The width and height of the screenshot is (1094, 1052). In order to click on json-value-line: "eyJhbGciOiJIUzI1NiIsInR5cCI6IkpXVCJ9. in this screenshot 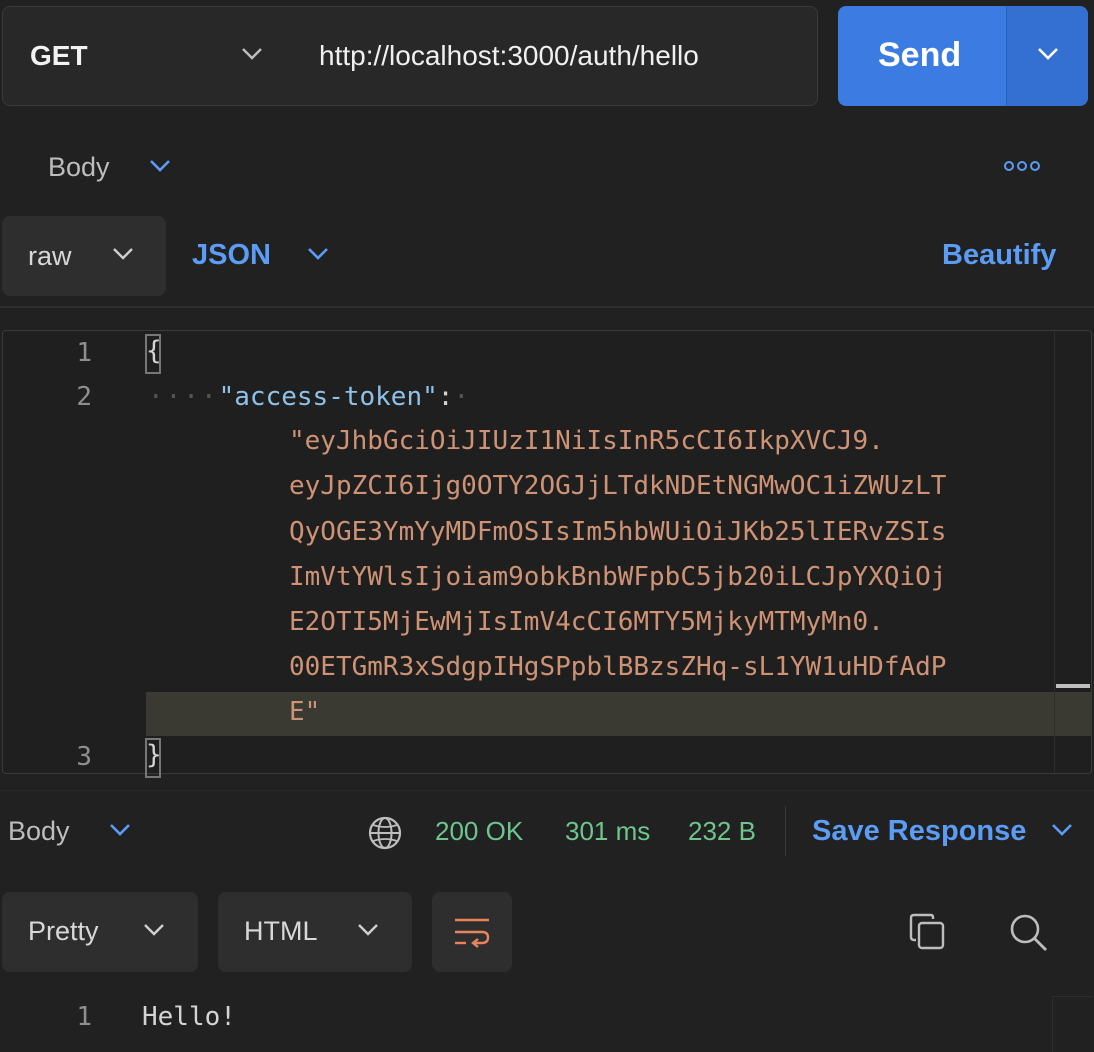, I will do `click(586, 441)`.